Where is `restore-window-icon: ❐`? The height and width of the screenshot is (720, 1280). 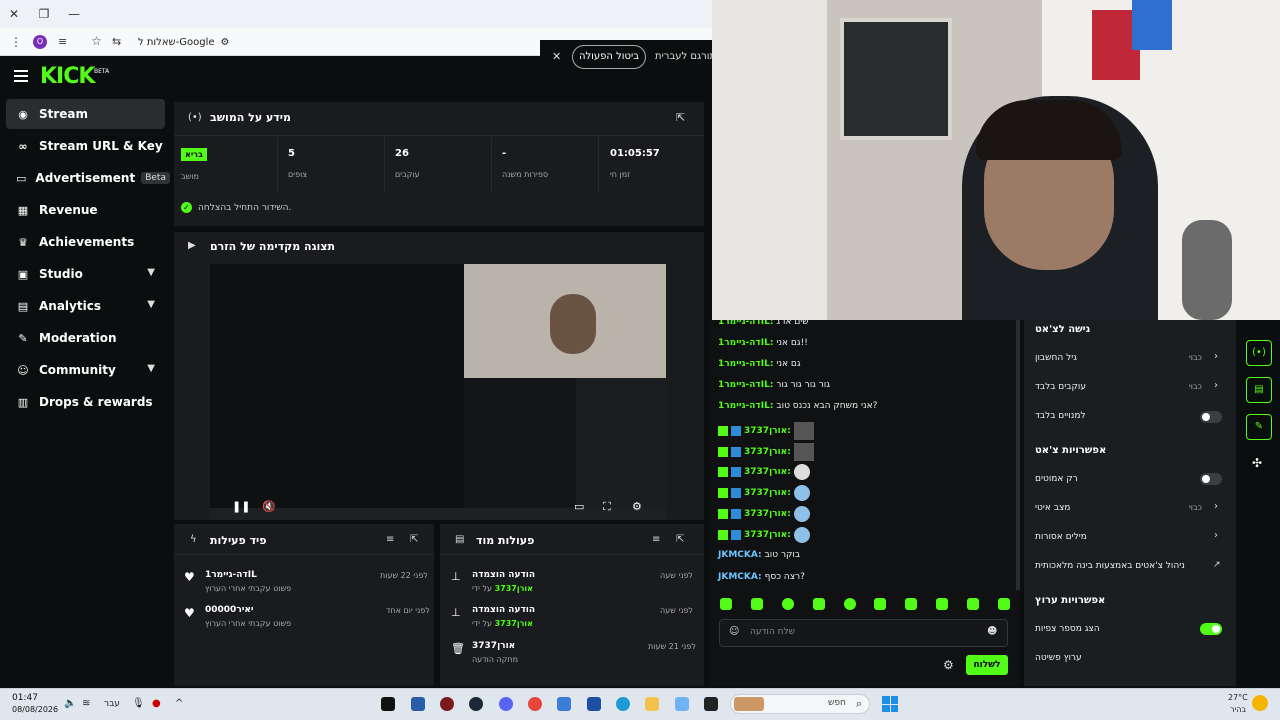 restore-window-icon: ❐ is located at coordinates (44, 14).